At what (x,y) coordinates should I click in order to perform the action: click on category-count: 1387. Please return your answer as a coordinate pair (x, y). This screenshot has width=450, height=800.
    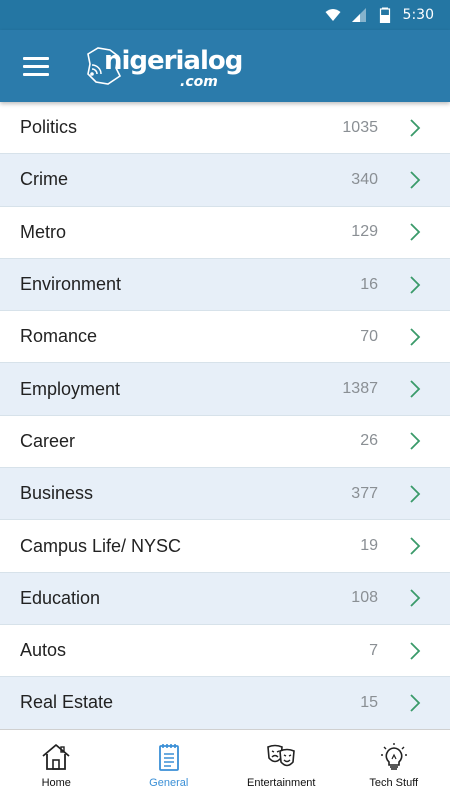
    Looking at the image, I should click on (360, 389).